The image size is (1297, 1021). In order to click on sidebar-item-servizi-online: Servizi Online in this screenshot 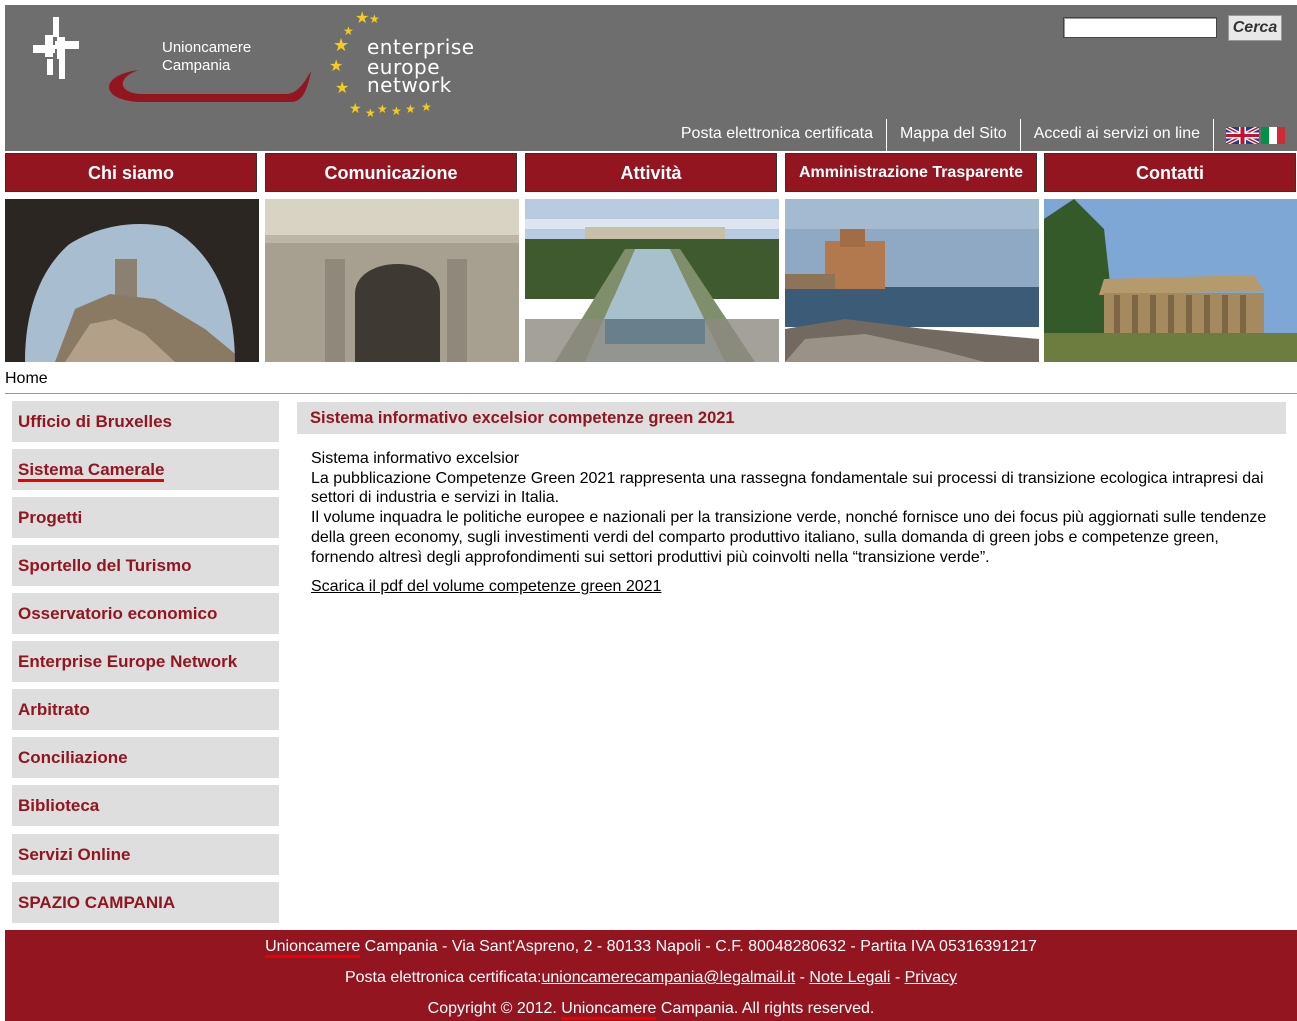, I will do `click(145, 854)`.